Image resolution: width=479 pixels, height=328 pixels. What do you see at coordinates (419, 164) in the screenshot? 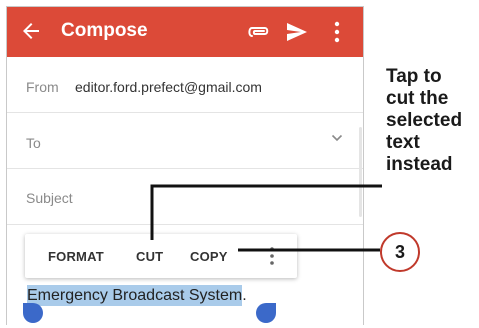
I see `callout-line: instead` at bounding box center [419, 164].